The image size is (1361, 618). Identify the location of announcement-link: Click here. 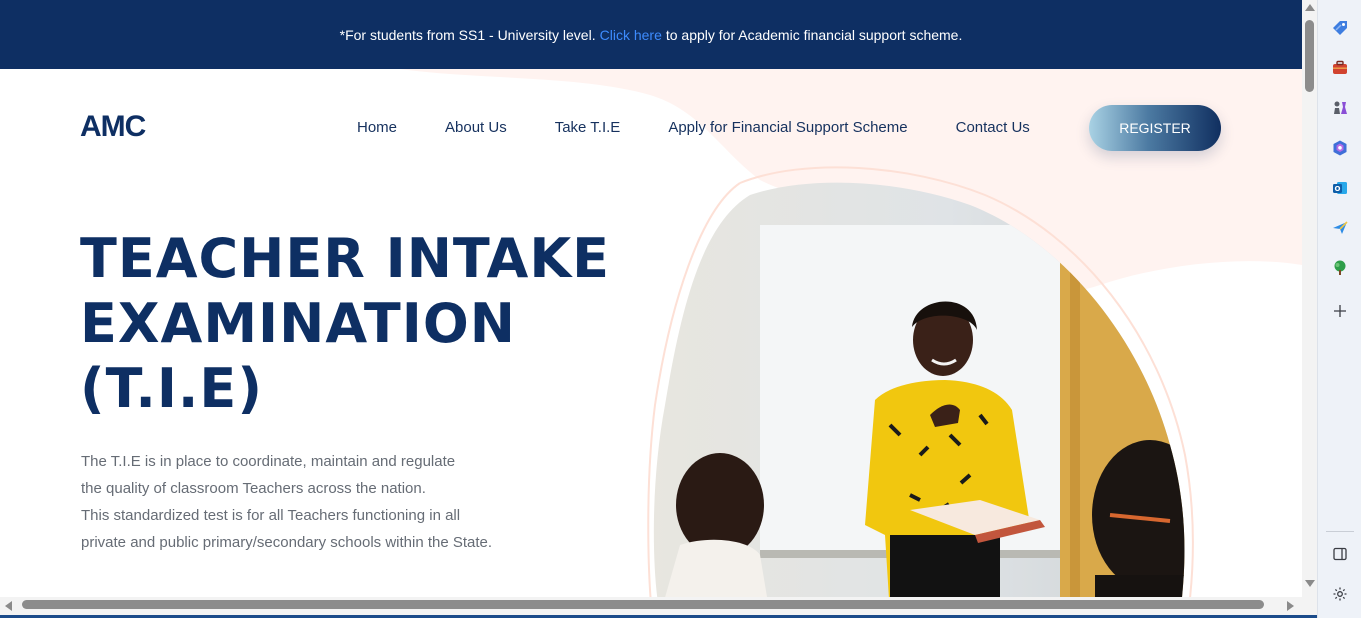
(631, 35).